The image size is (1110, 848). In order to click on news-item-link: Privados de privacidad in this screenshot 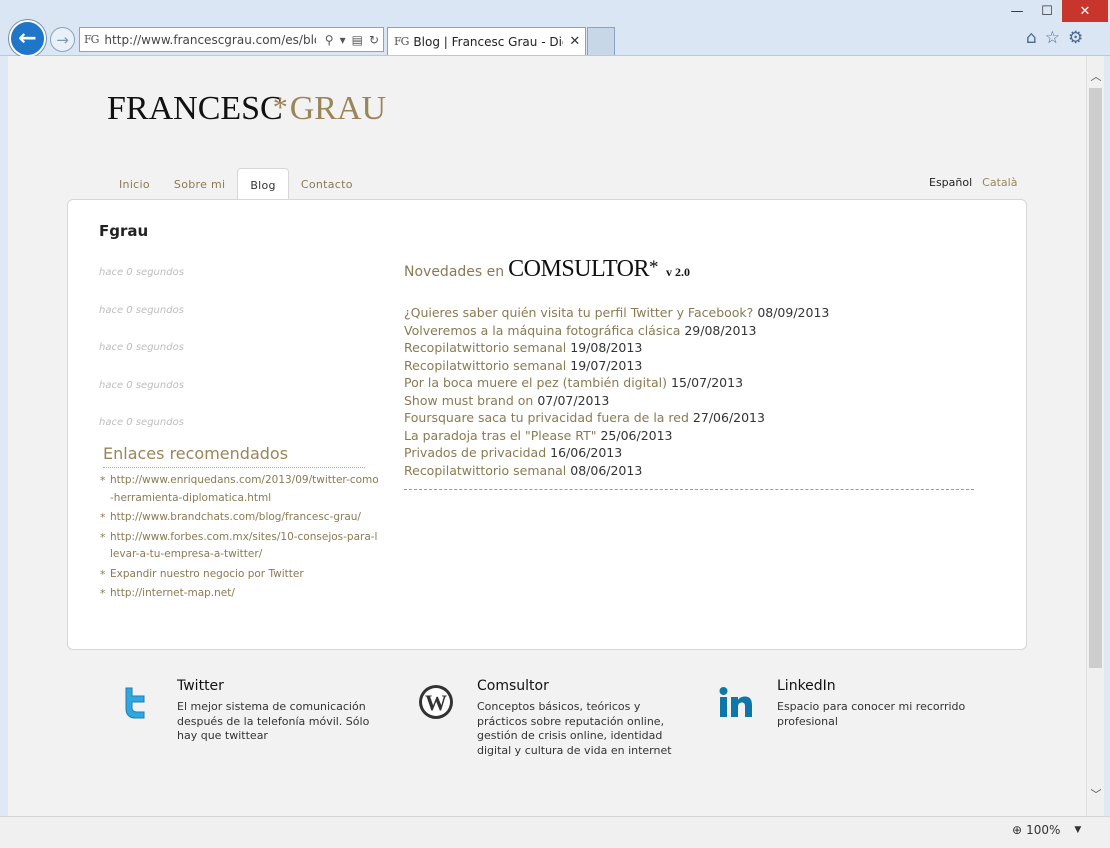, I will do `click(475, 452)`.